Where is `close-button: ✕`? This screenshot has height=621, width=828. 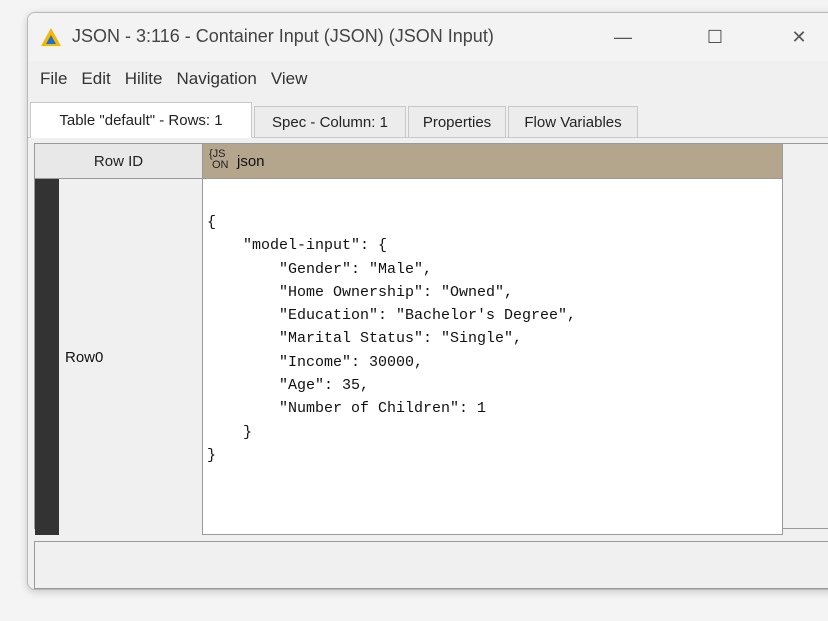 close-button: ✕ is located at coordinates (799, 37).